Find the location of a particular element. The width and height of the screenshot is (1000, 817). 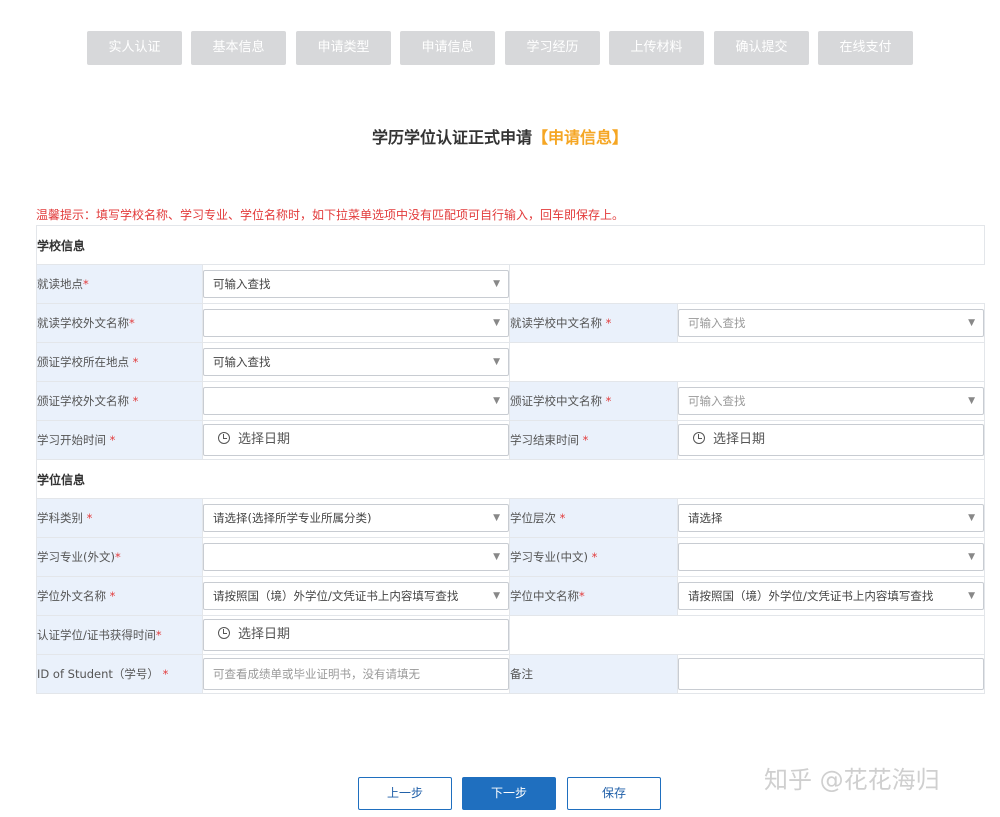

major-foreign-select: ▼ is located at coordinates (356, 557).